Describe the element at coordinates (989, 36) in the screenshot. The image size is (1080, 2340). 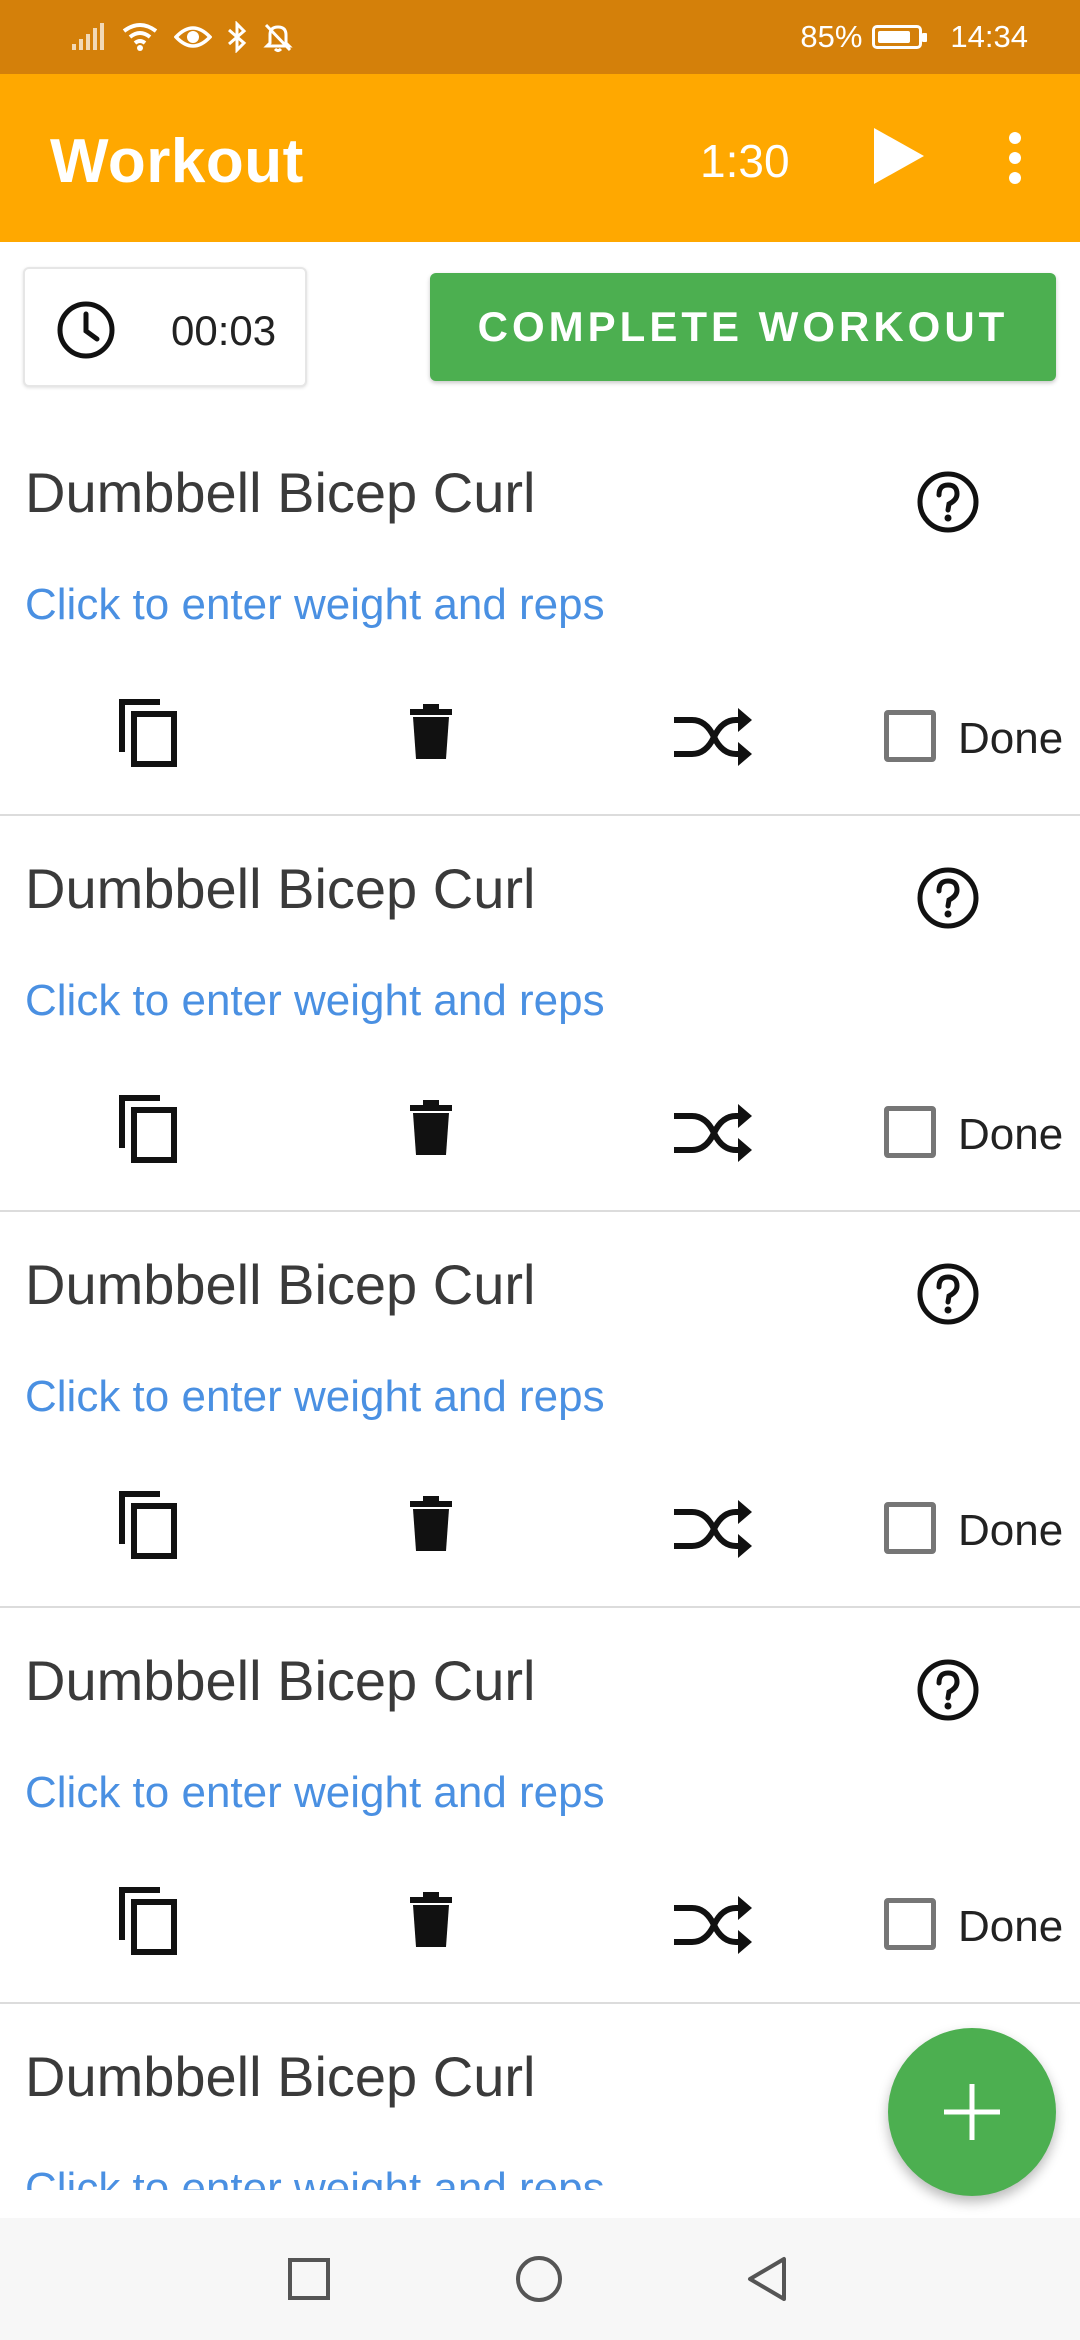
I see `status-time: 14:34` at that location.